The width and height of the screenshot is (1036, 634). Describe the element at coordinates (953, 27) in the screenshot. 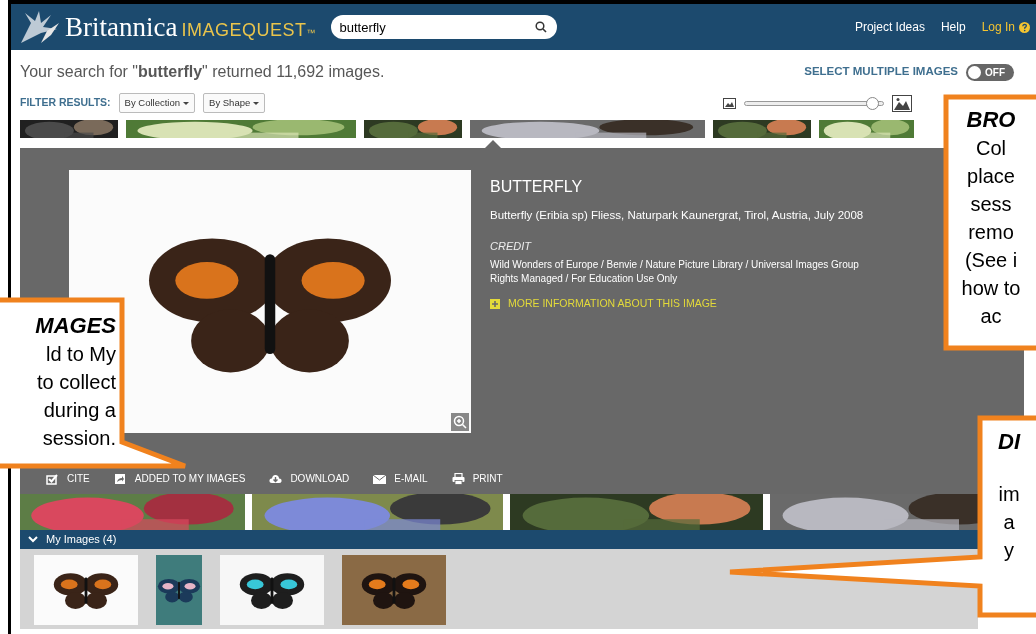

I see `nav-link: Help` at that location.